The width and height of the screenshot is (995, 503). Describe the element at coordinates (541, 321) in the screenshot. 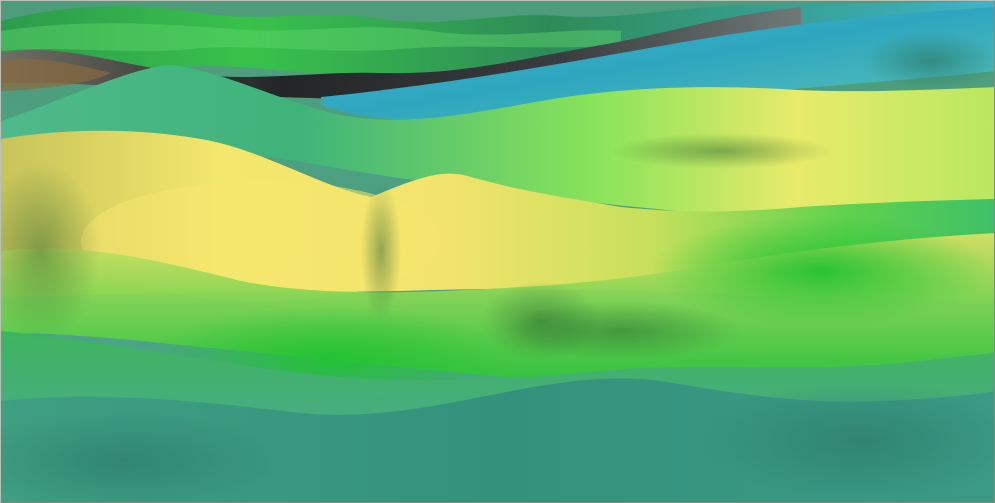

I see `shadow-valley` at that location.